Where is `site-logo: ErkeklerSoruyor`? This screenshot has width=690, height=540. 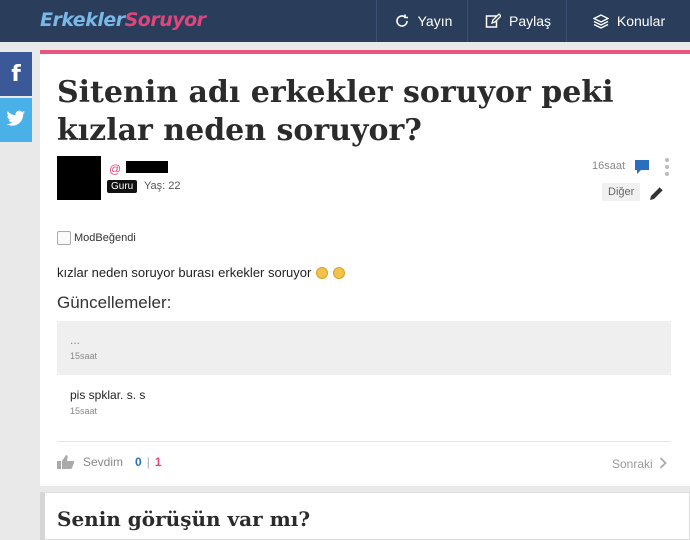 site-logo: ErkeklerSoruyor is located at coordinates (123, 20).